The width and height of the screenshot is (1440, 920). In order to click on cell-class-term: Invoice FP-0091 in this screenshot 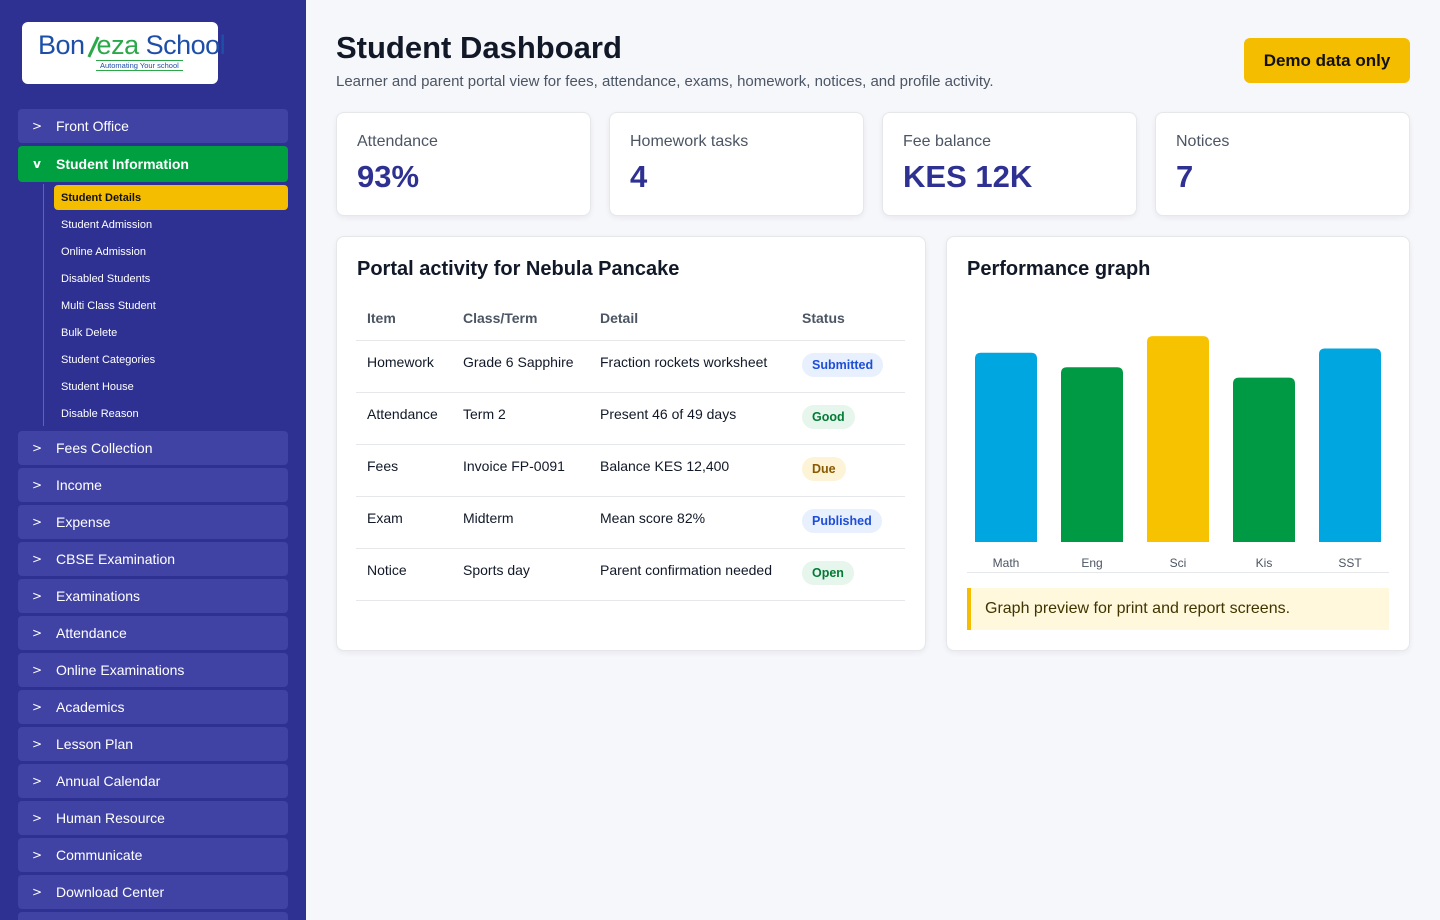, I will do `click(520, 470)`.